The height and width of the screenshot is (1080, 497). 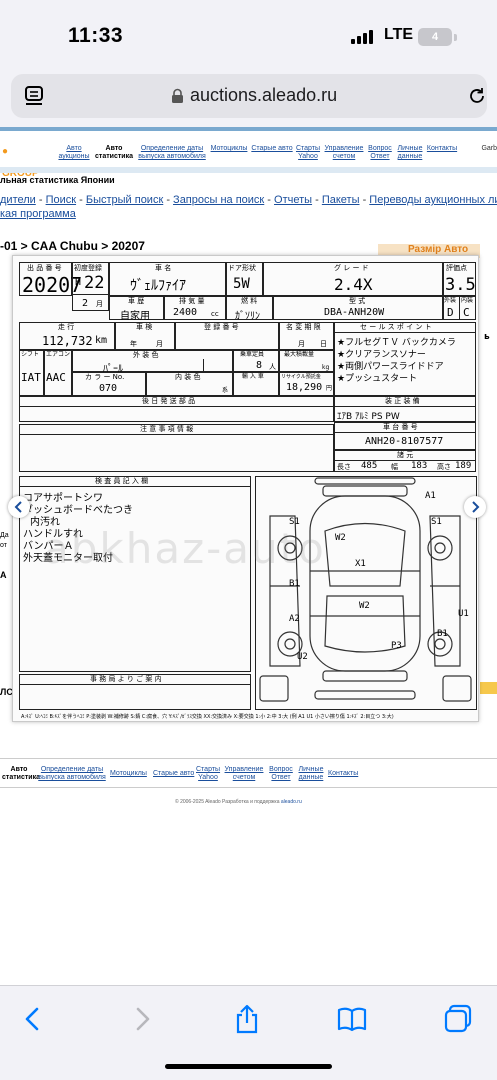 I want to click on link-reports: Отчеты, so click(x=293, y=200).